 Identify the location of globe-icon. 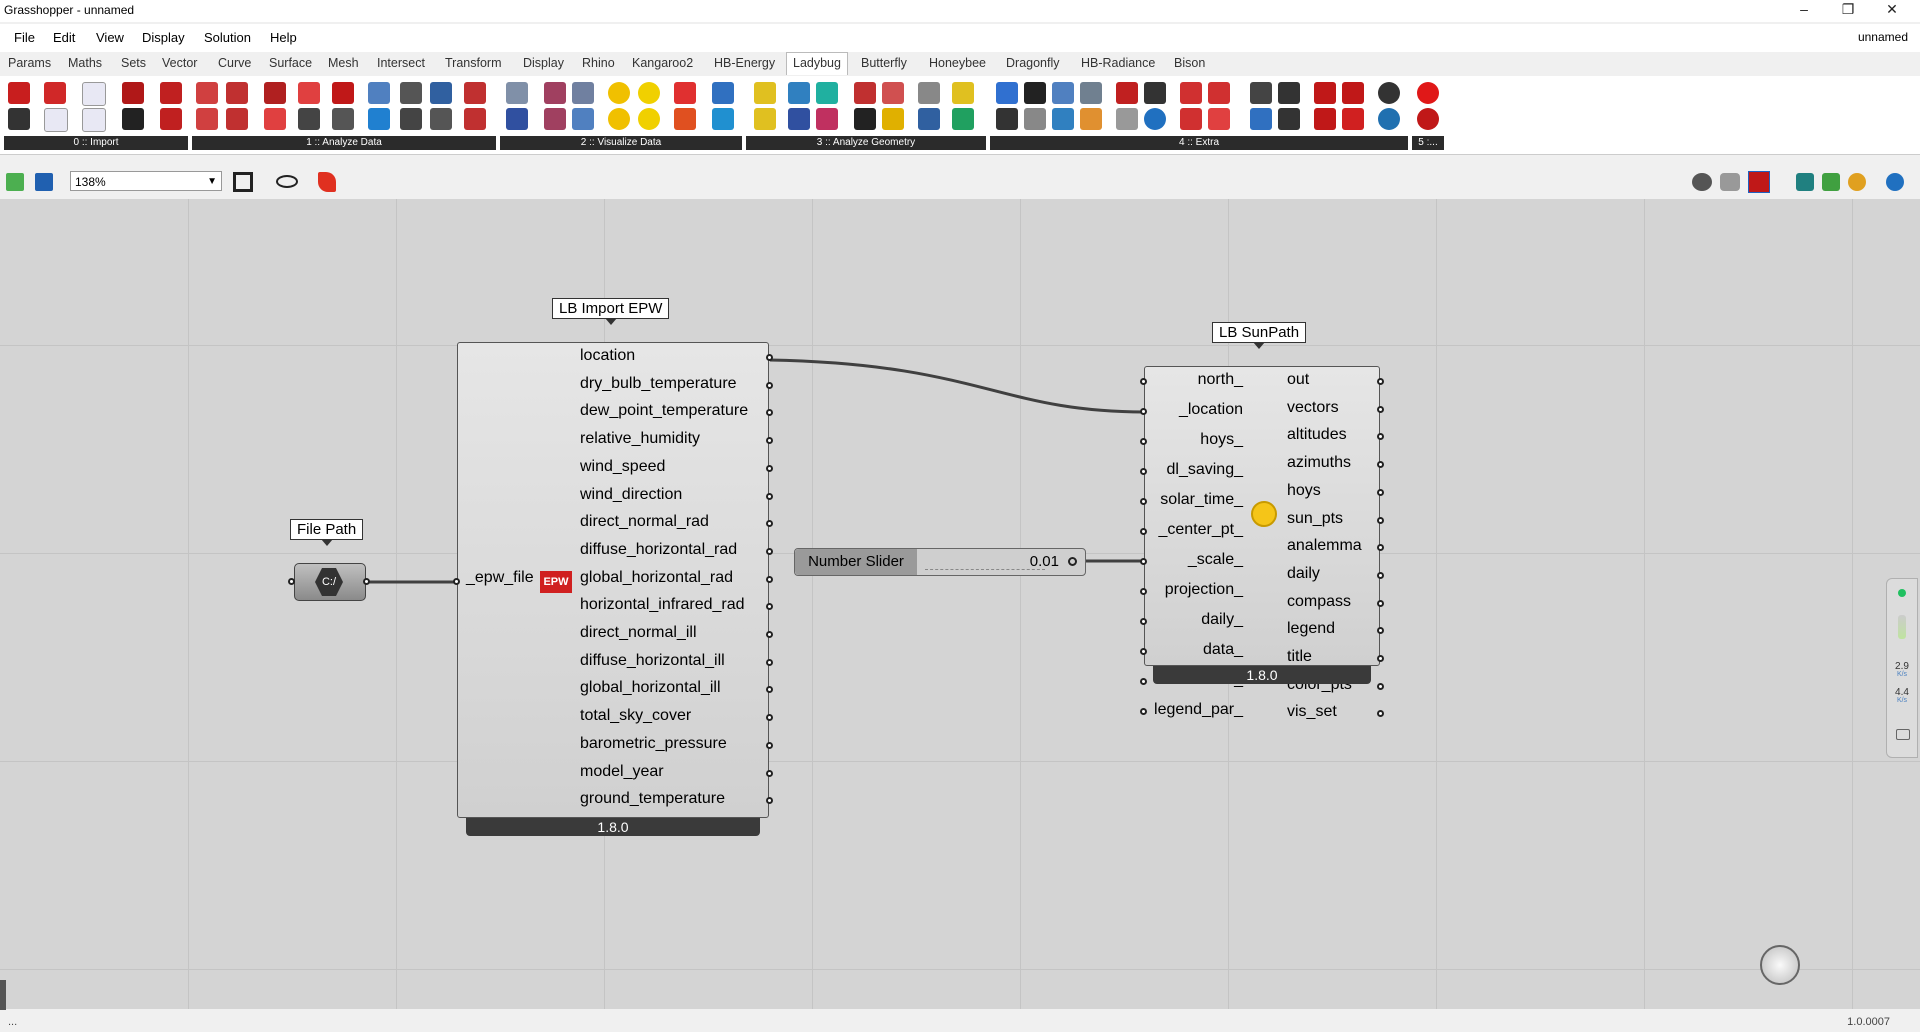
(1389, 119).